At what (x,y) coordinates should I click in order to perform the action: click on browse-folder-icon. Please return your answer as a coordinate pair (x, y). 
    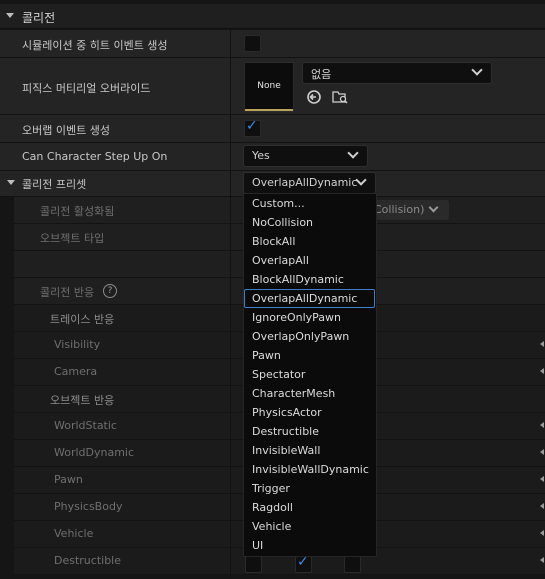
    Looking at the image, I should click on (340, 97).